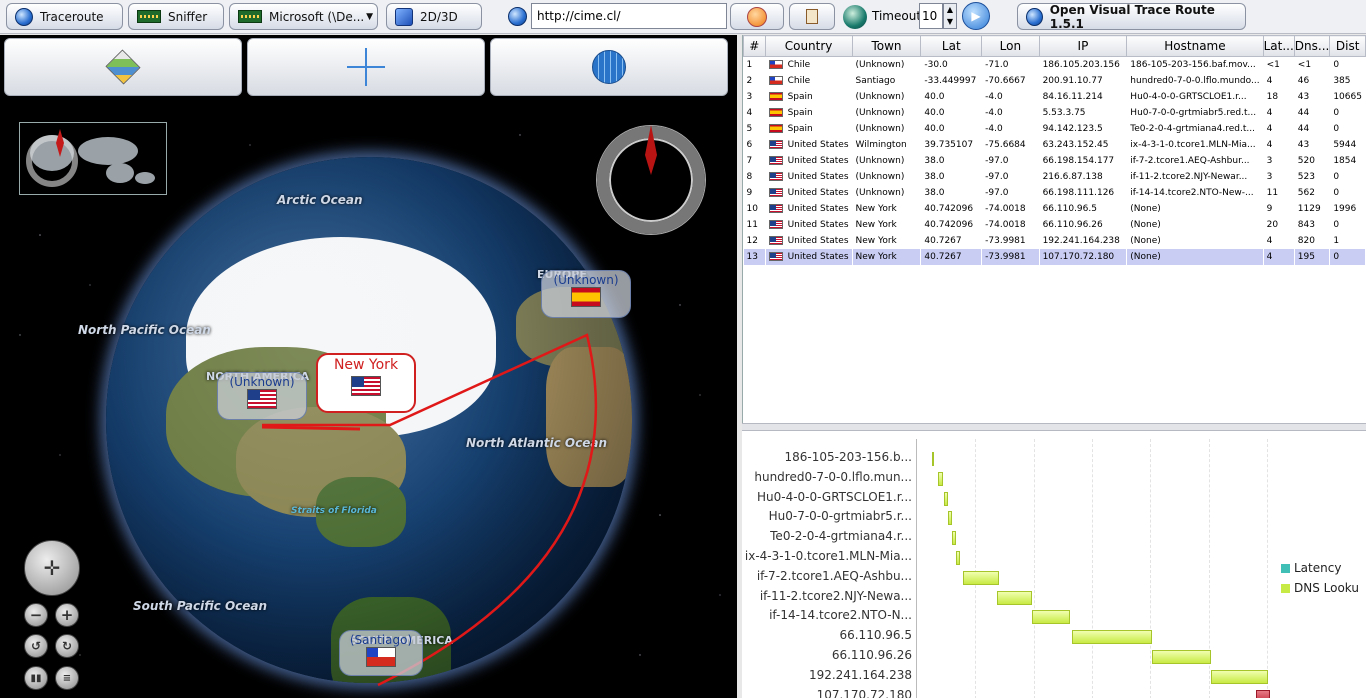 Image resolution: width=1366 pixels, height=698 pixels. I want to click on zoom-in-button: +, so click(67, 615).